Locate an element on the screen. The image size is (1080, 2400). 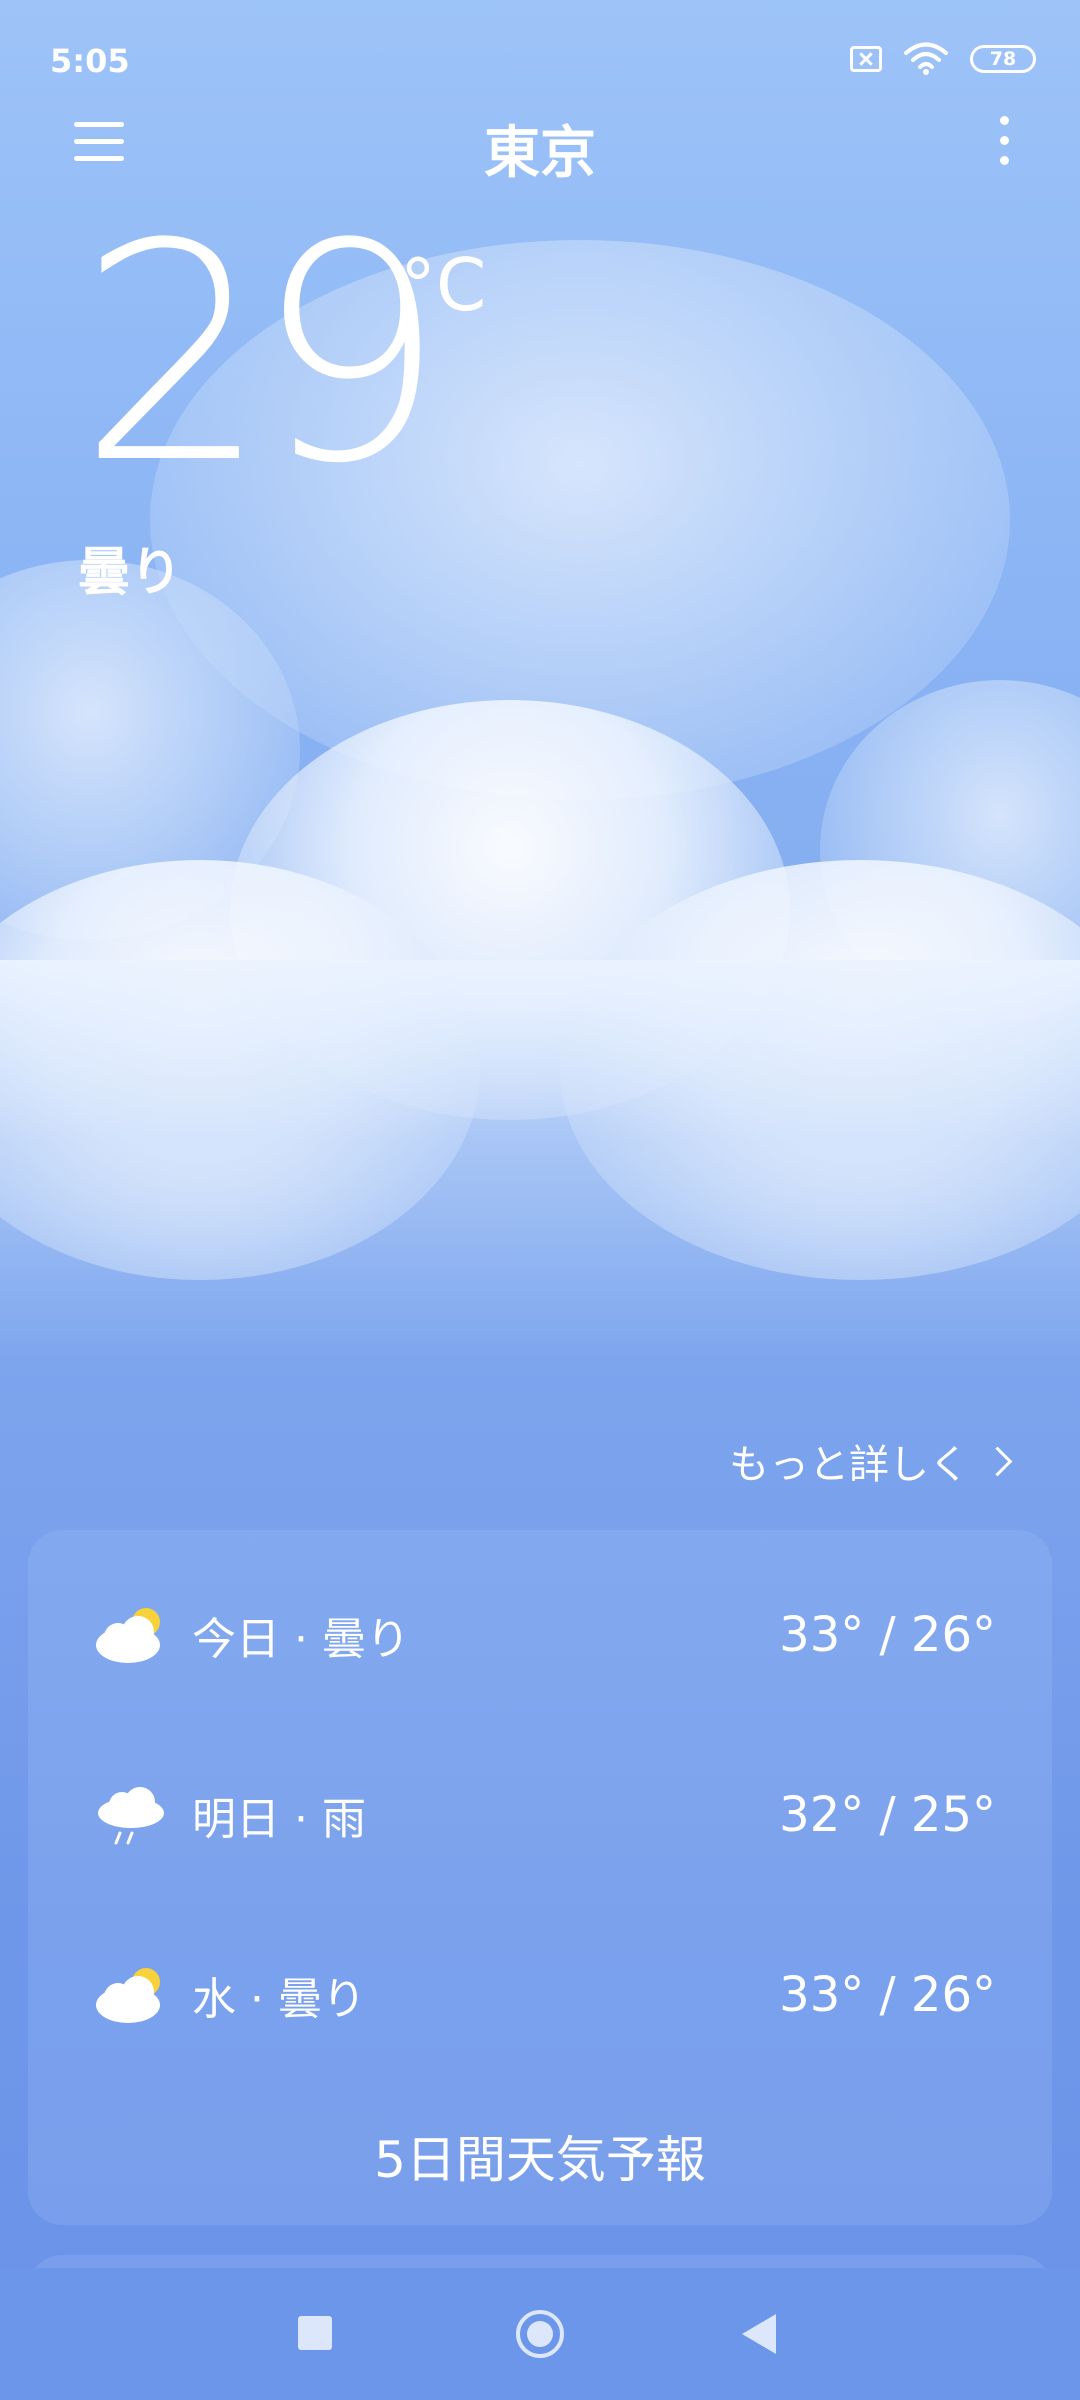
navigation-bar is located at coordinates (540, 2334).